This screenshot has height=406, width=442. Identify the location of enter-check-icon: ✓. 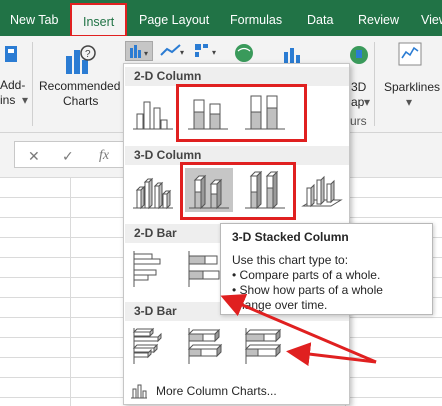
(68, 156).